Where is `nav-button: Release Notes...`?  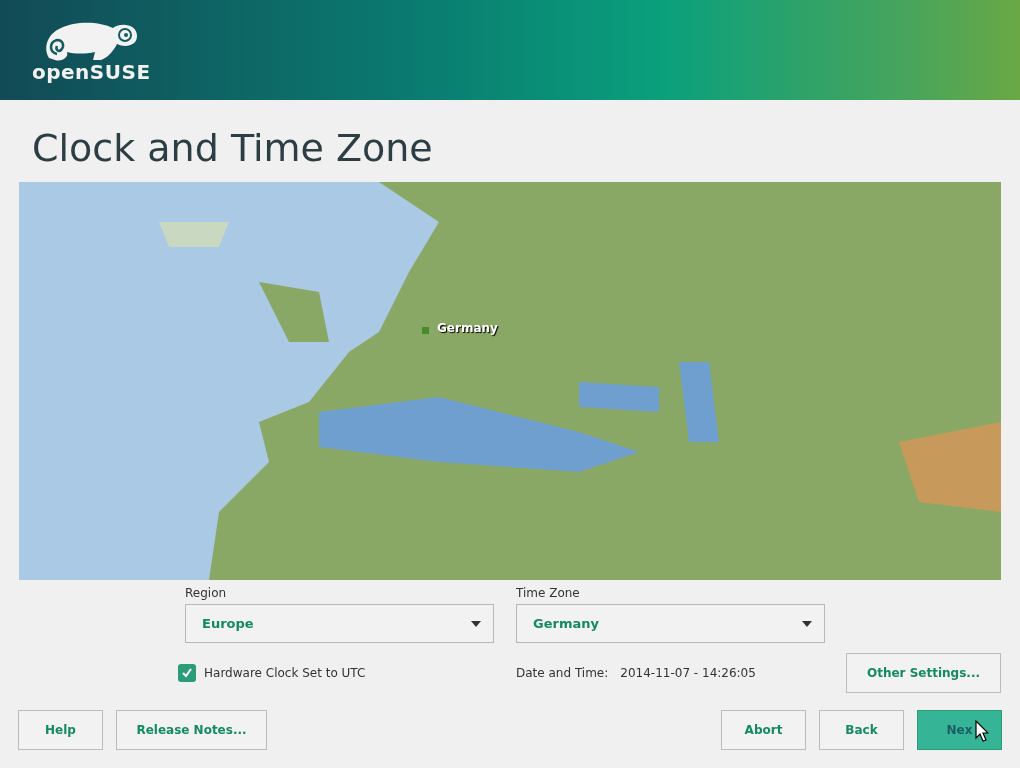 nav-button: Release Notes... is located at coordinates (191, 730).